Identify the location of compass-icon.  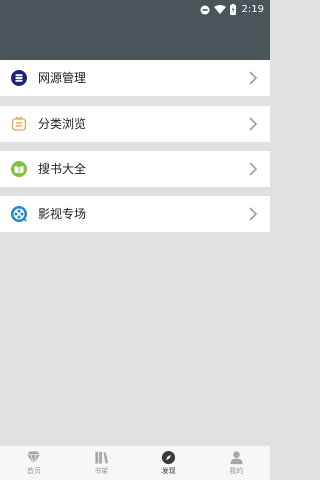
(169, 457).